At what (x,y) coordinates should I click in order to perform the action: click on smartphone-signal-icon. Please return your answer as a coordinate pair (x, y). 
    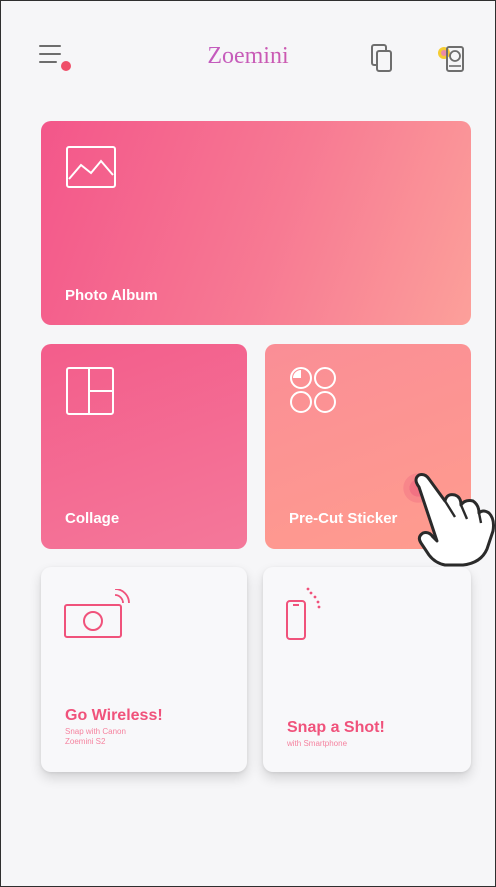
    Looking at the image, I should click on (305, 616).